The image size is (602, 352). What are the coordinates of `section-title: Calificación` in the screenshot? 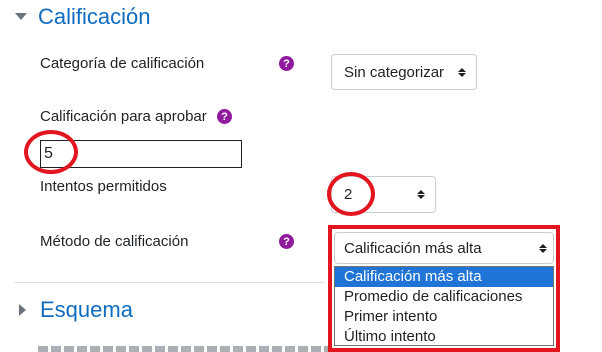 It's located at (94, 16).